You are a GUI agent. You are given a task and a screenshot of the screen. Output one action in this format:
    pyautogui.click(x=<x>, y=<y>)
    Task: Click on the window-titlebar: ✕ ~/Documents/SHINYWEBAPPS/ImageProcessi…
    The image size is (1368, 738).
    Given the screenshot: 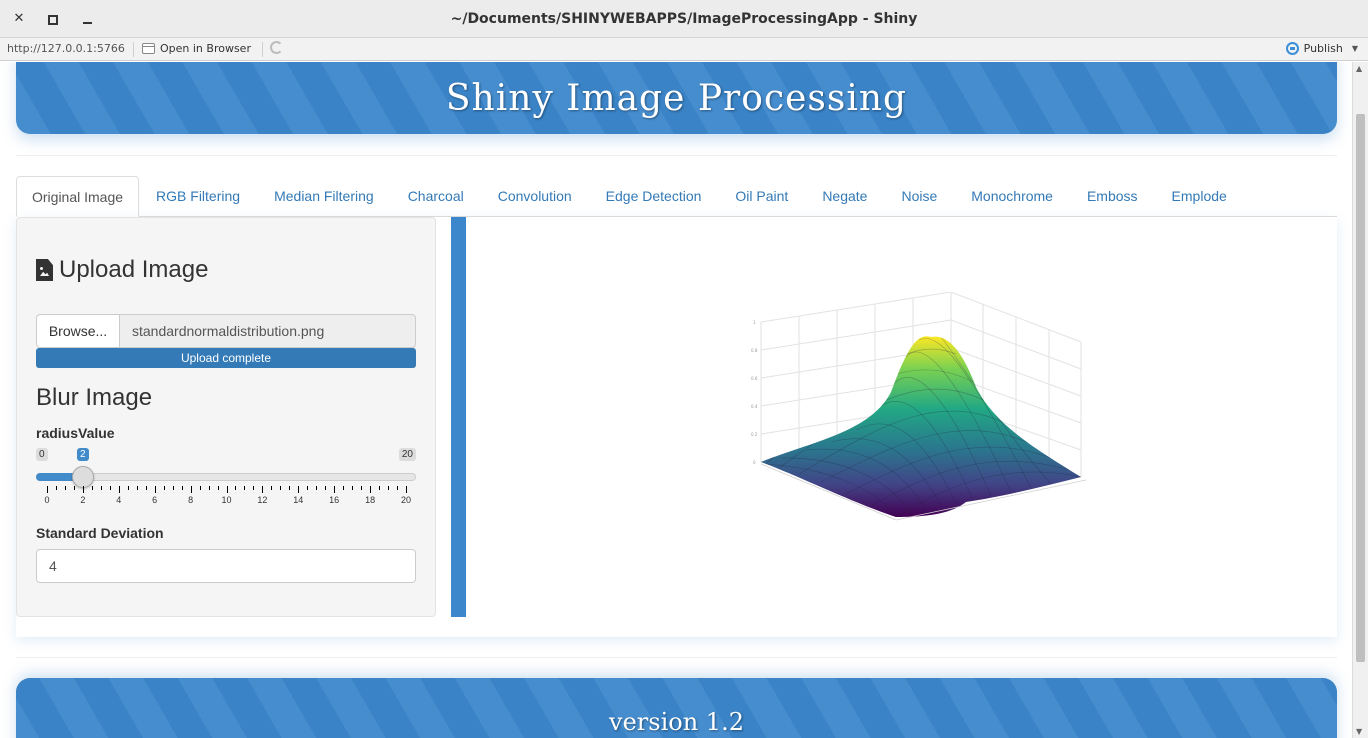 What is the action you would take?
    pyautogui.click(x=684, y=19)
    